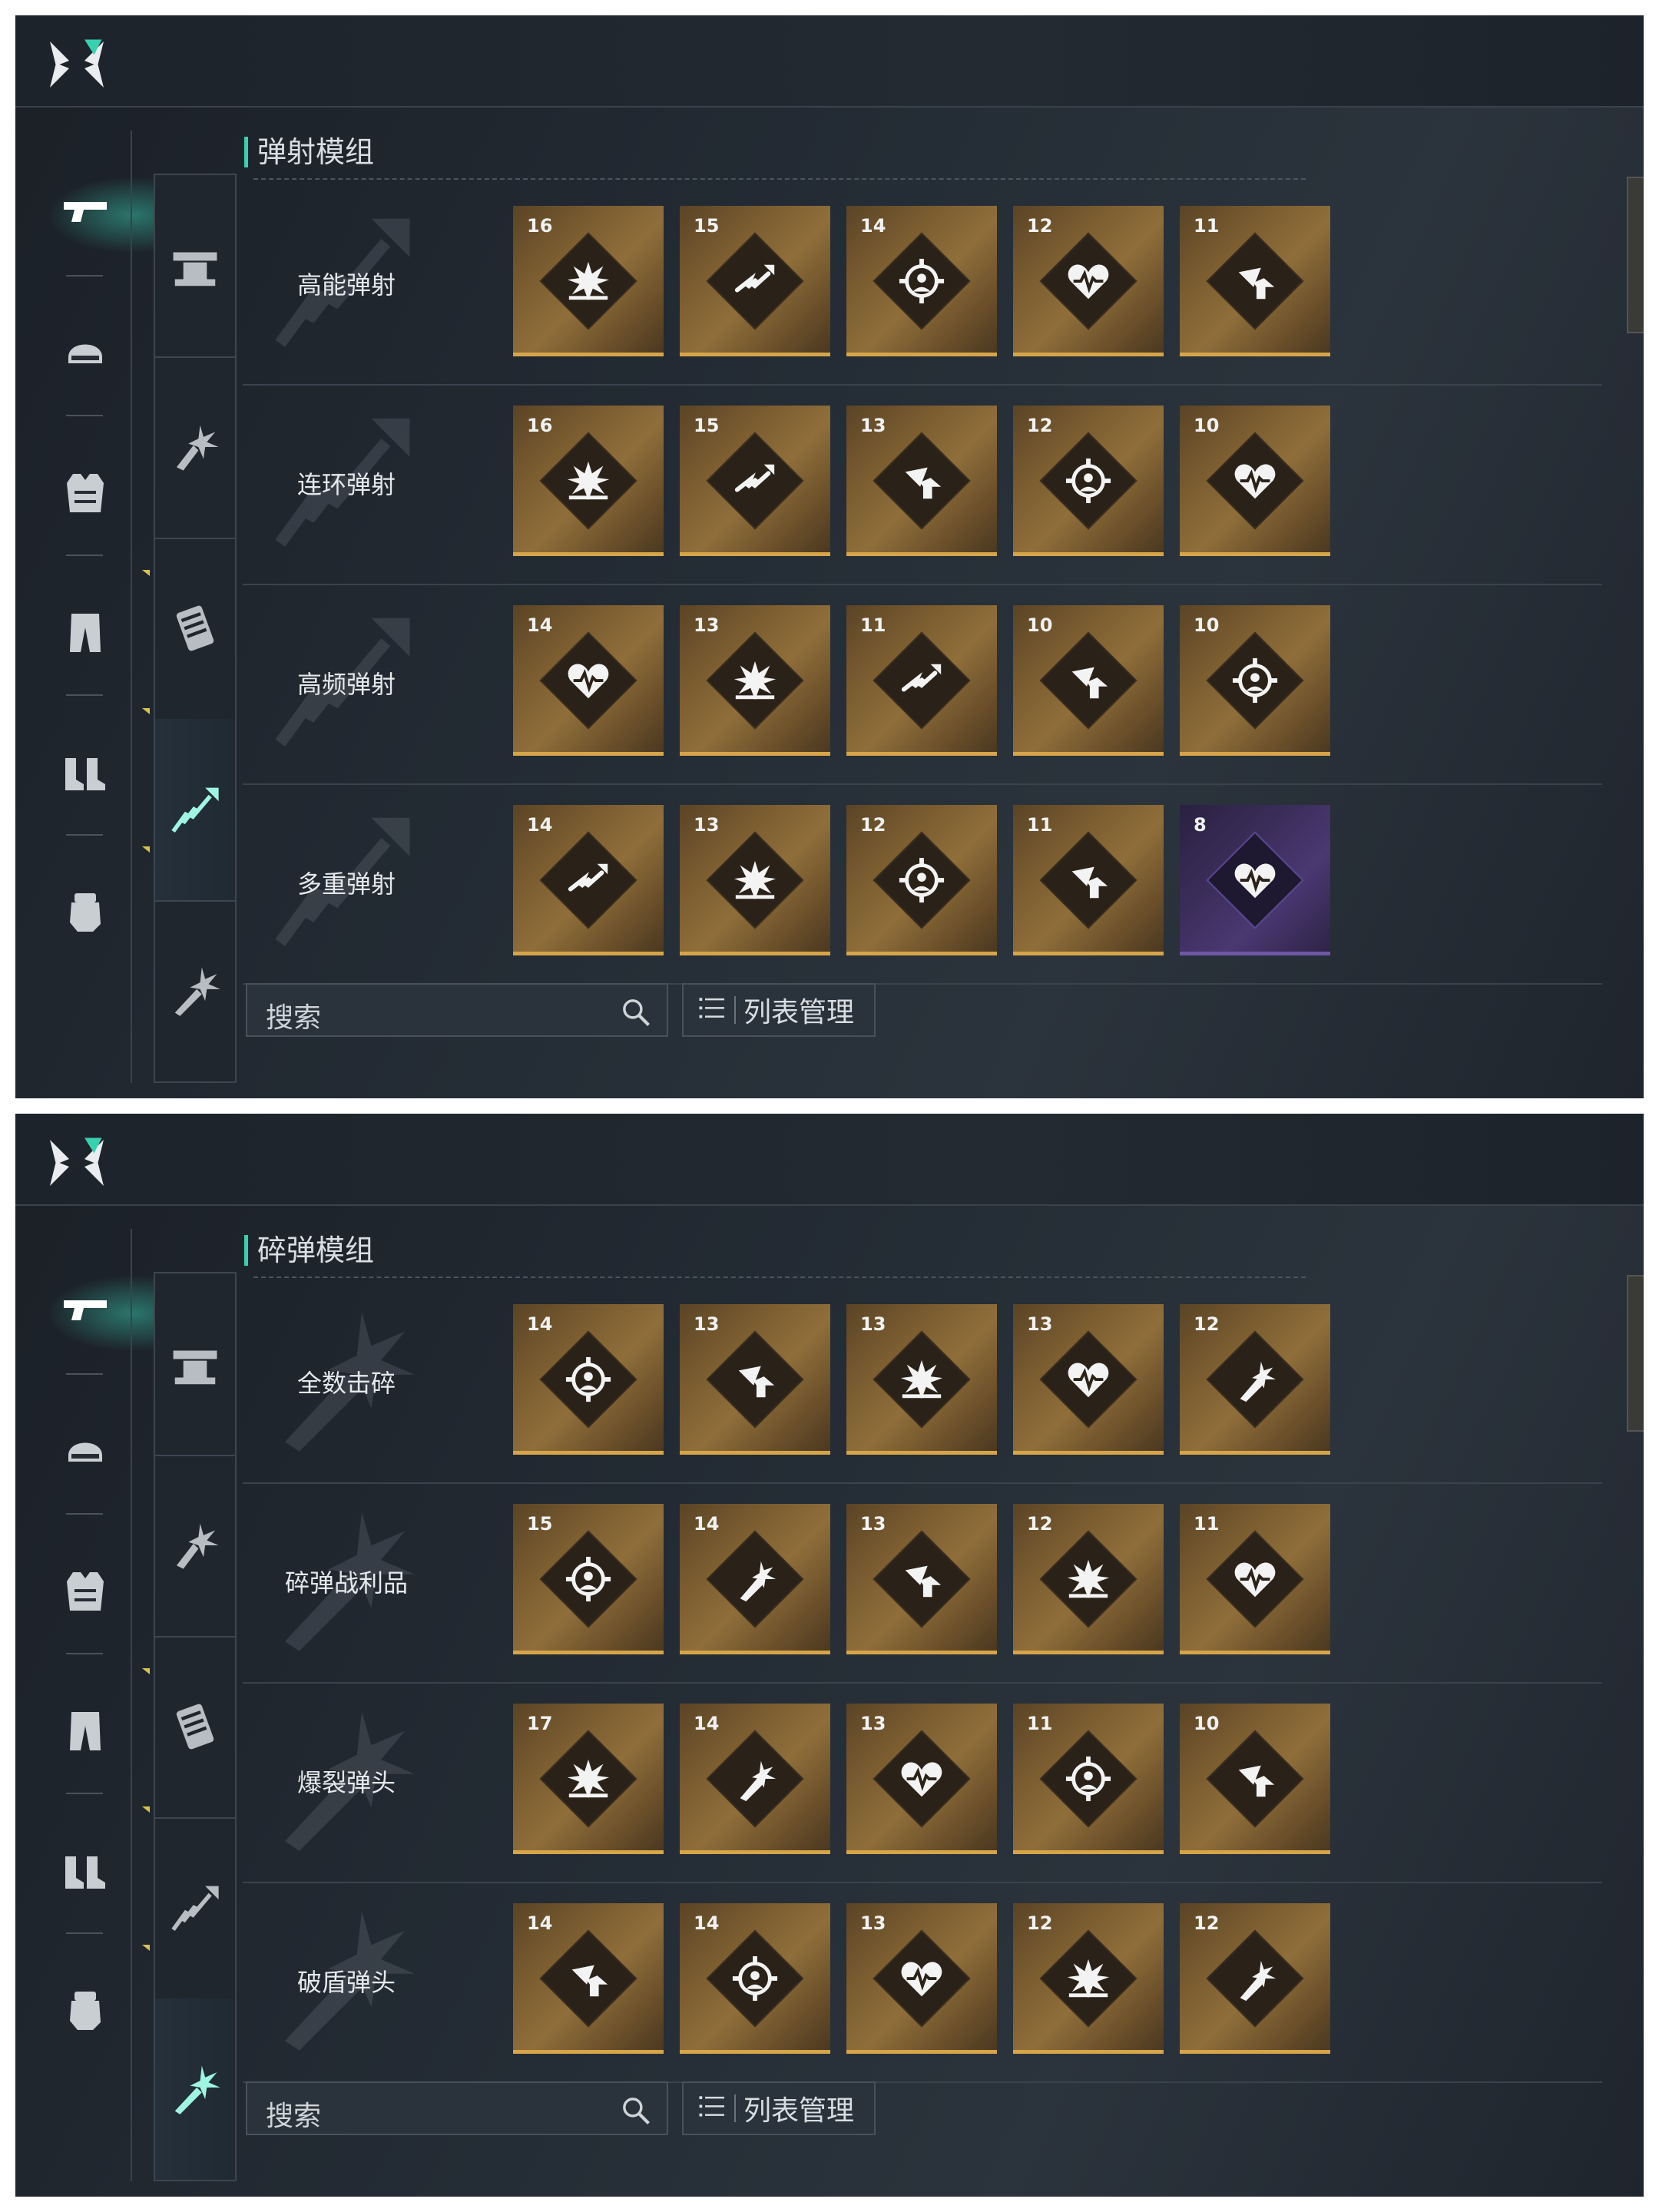  I want to click on mod-level: 16, so click(540, 426).